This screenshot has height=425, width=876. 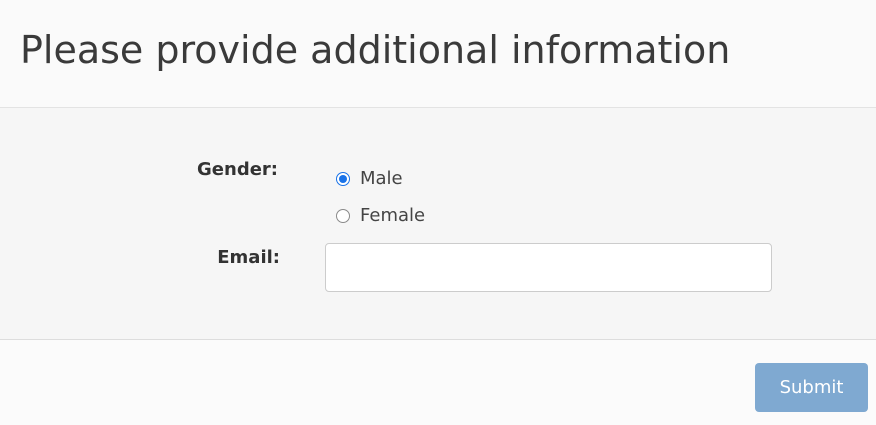 What do you see at coordinates (548, 267) in the screenshot?
I see `email-input` at bounding box center [548, 267].